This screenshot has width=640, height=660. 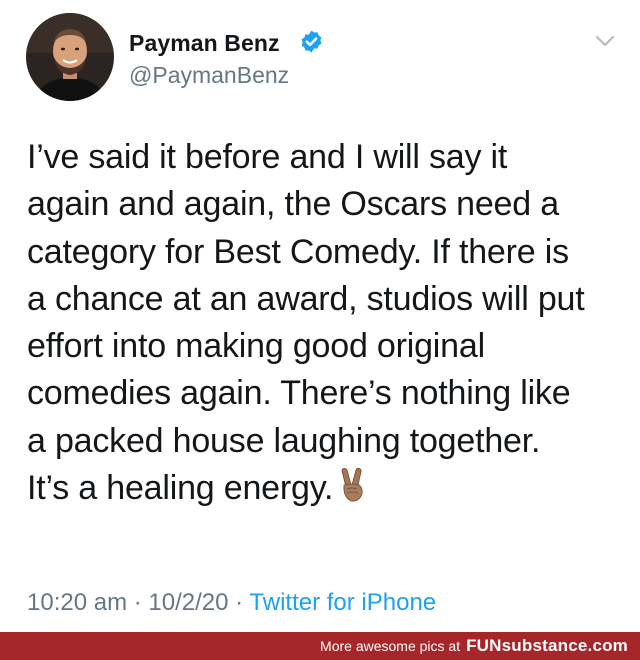 What do you see at coordinates (256, 346) in the screenshot?
I see `tweet-line: effort into making good original` at bounding box center [256, 346].